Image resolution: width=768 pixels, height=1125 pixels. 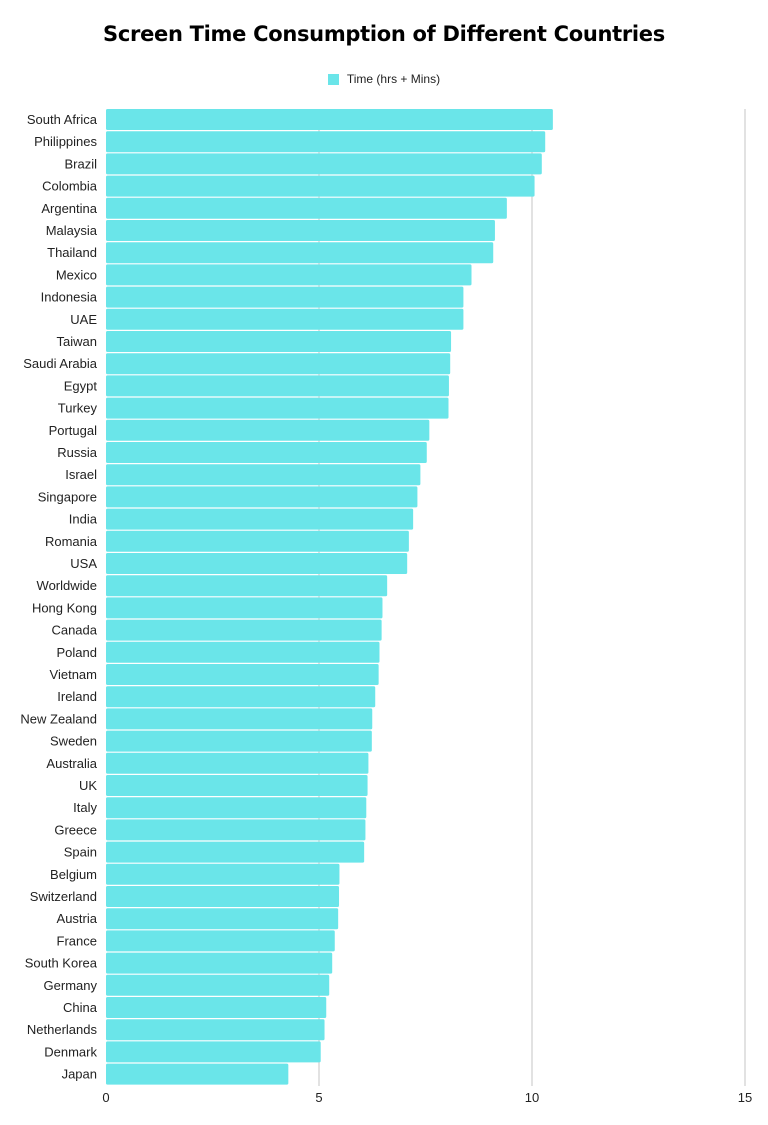 I want to click on bar-singapore, so click(x=262, y=497).